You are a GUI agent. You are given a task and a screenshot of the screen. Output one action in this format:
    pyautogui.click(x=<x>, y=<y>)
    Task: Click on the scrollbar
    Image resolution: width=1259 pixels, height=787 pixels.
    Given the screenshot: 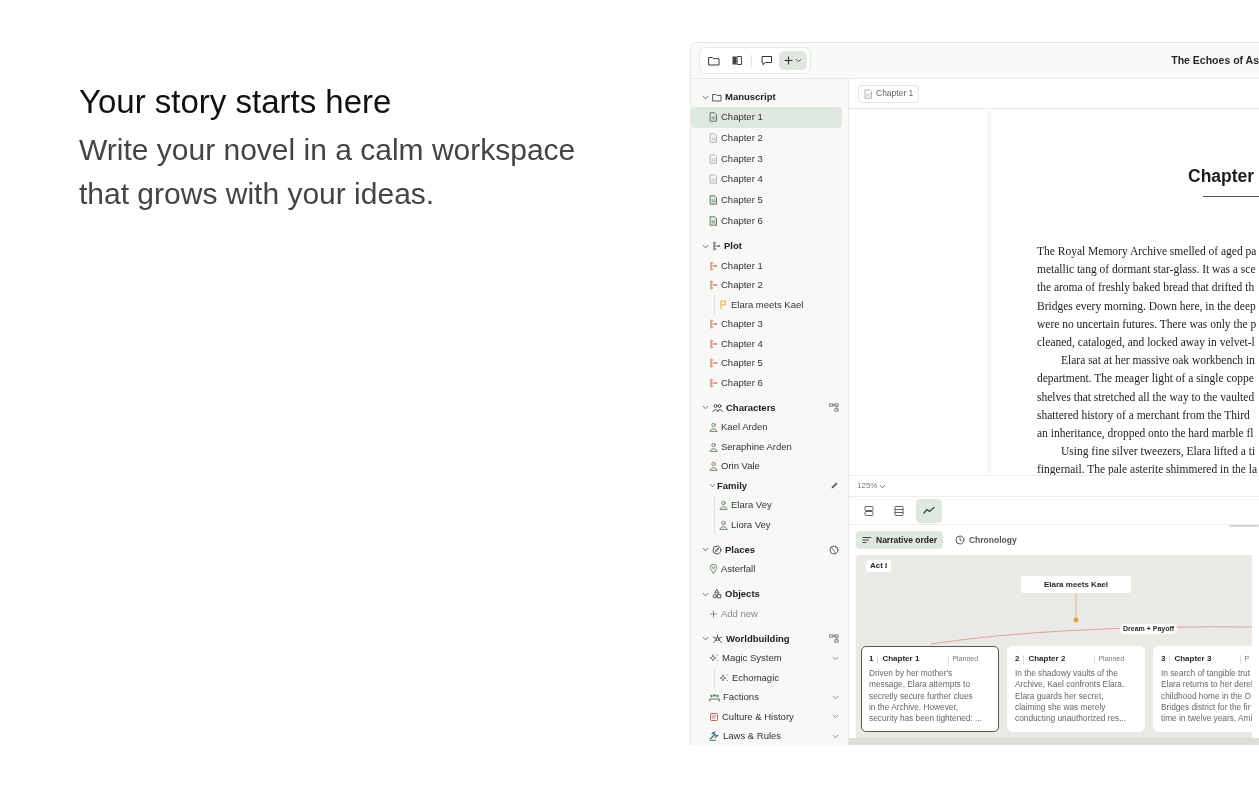 What is the action you would take?
    pyautogui.click(x=1054, y=741)
    